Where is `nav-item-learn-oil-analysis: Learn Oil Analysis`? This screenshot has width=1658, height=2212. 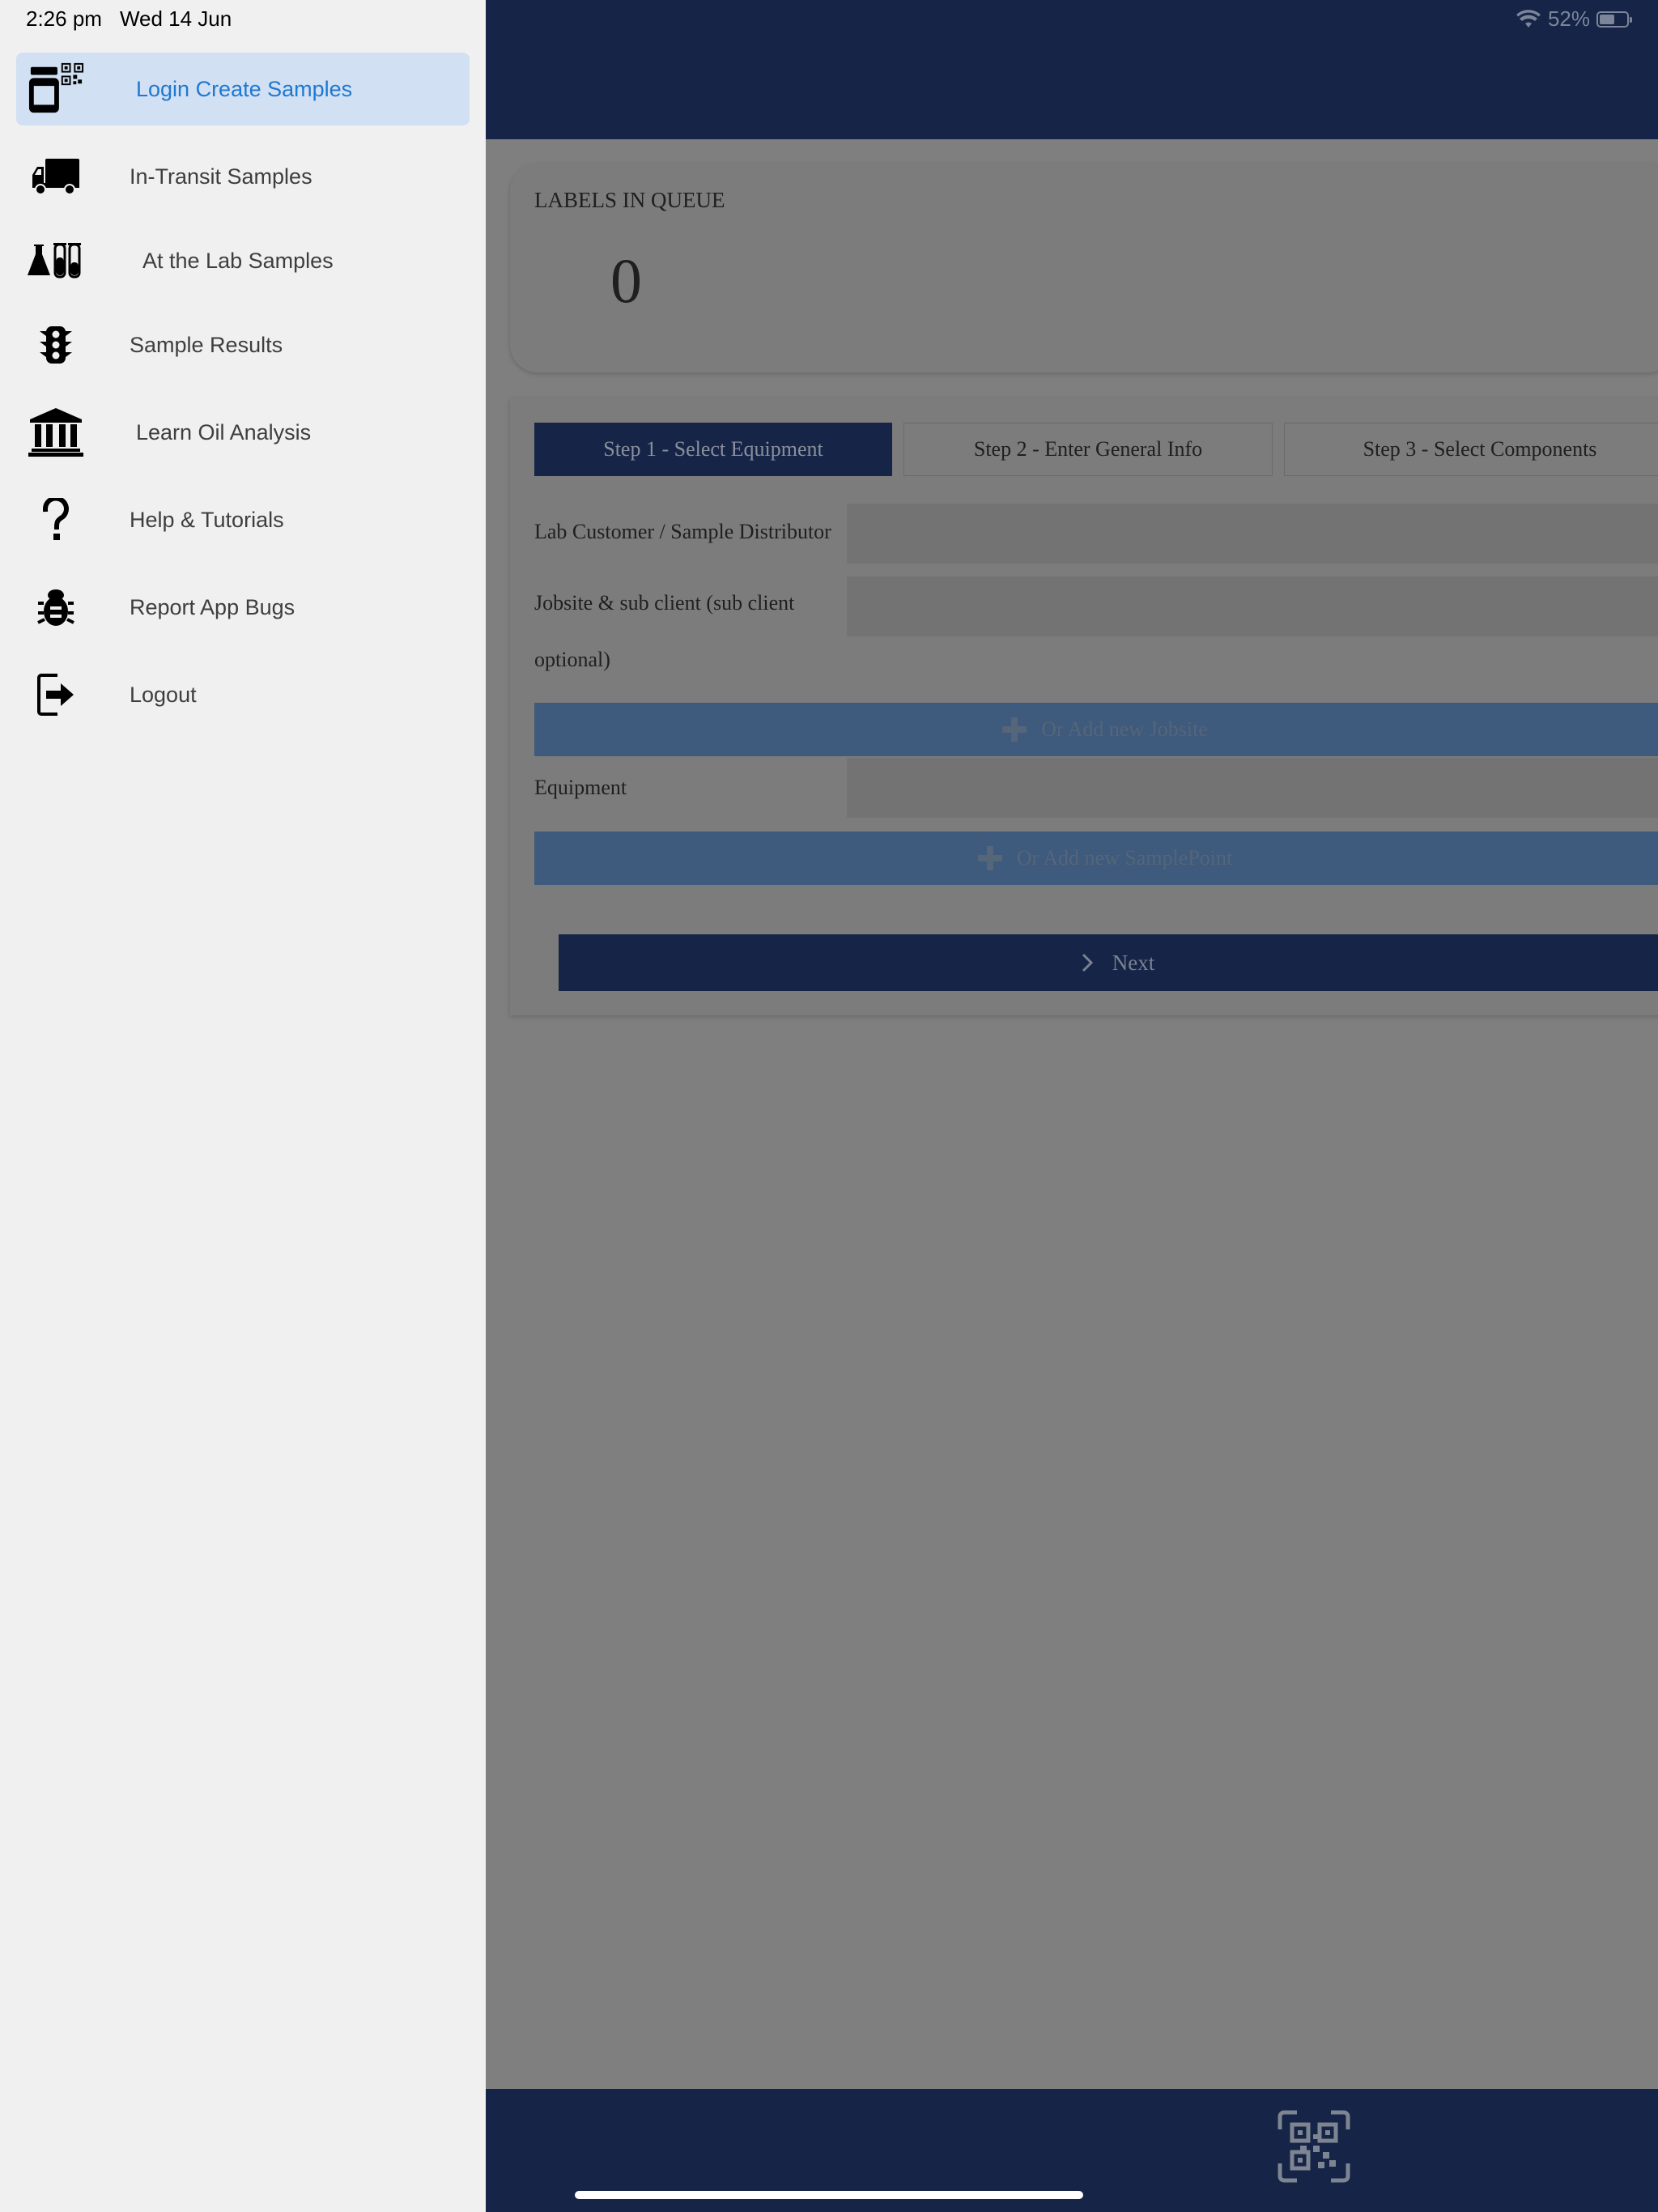 nav-item-learn-oil-analysis: Learn Oil Analysis is located at coordinates (243, 433).